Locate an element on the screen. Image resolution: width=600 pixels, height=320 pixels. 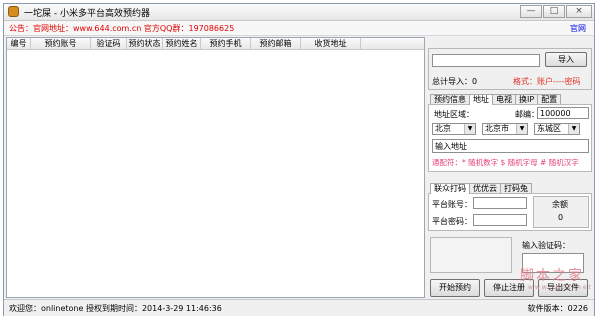
district-select: 东城区 ▼ is located at coordinates (557, 129).